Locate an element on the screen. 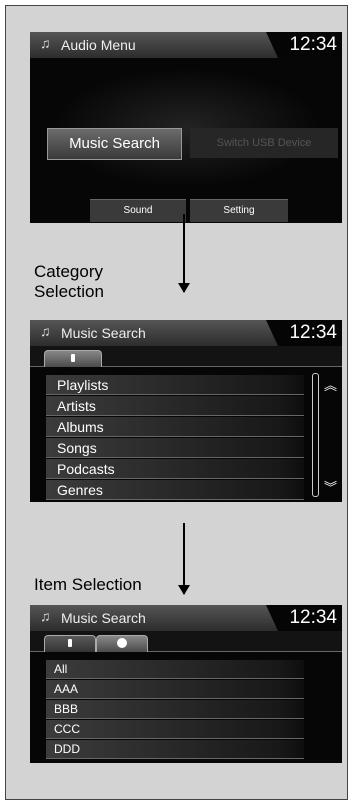 The image size is (355, 805). list-item: Artists is located at coordinates (175, 406).